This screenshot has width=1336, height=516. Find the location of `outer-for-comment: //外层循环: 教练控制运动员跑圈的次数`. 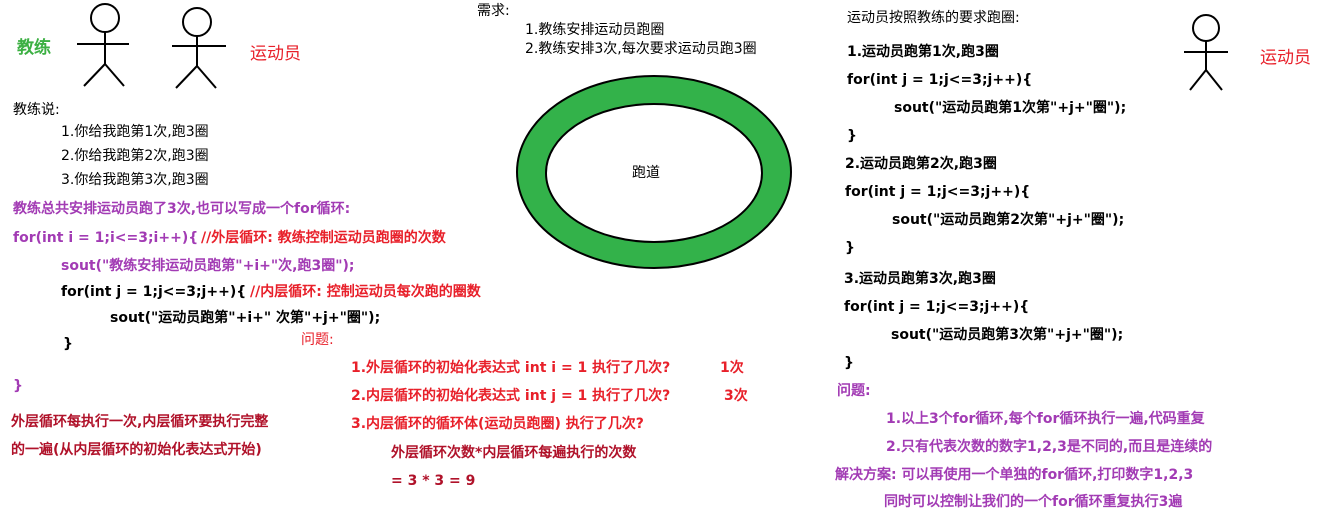

outer-for-comment: //外层循环: 教练控制运动员跑圈的次数 is located at coordinates (323, 238).